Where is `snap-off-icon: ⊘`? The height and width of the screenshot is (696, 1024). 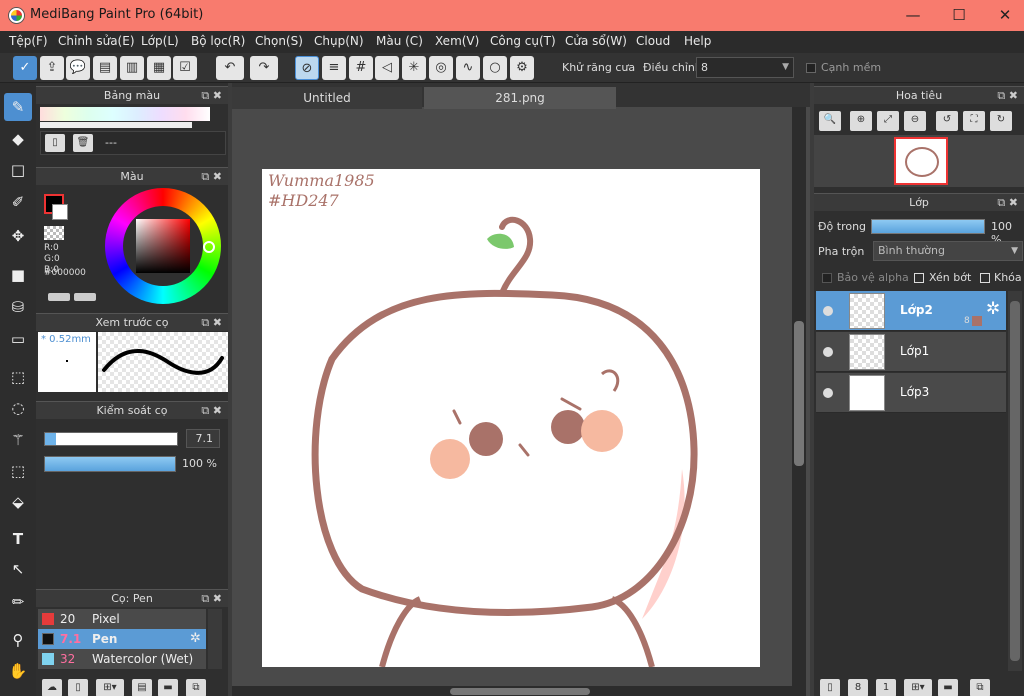
snap-off-icon: ⊘ is located at coordinates (307, 68).